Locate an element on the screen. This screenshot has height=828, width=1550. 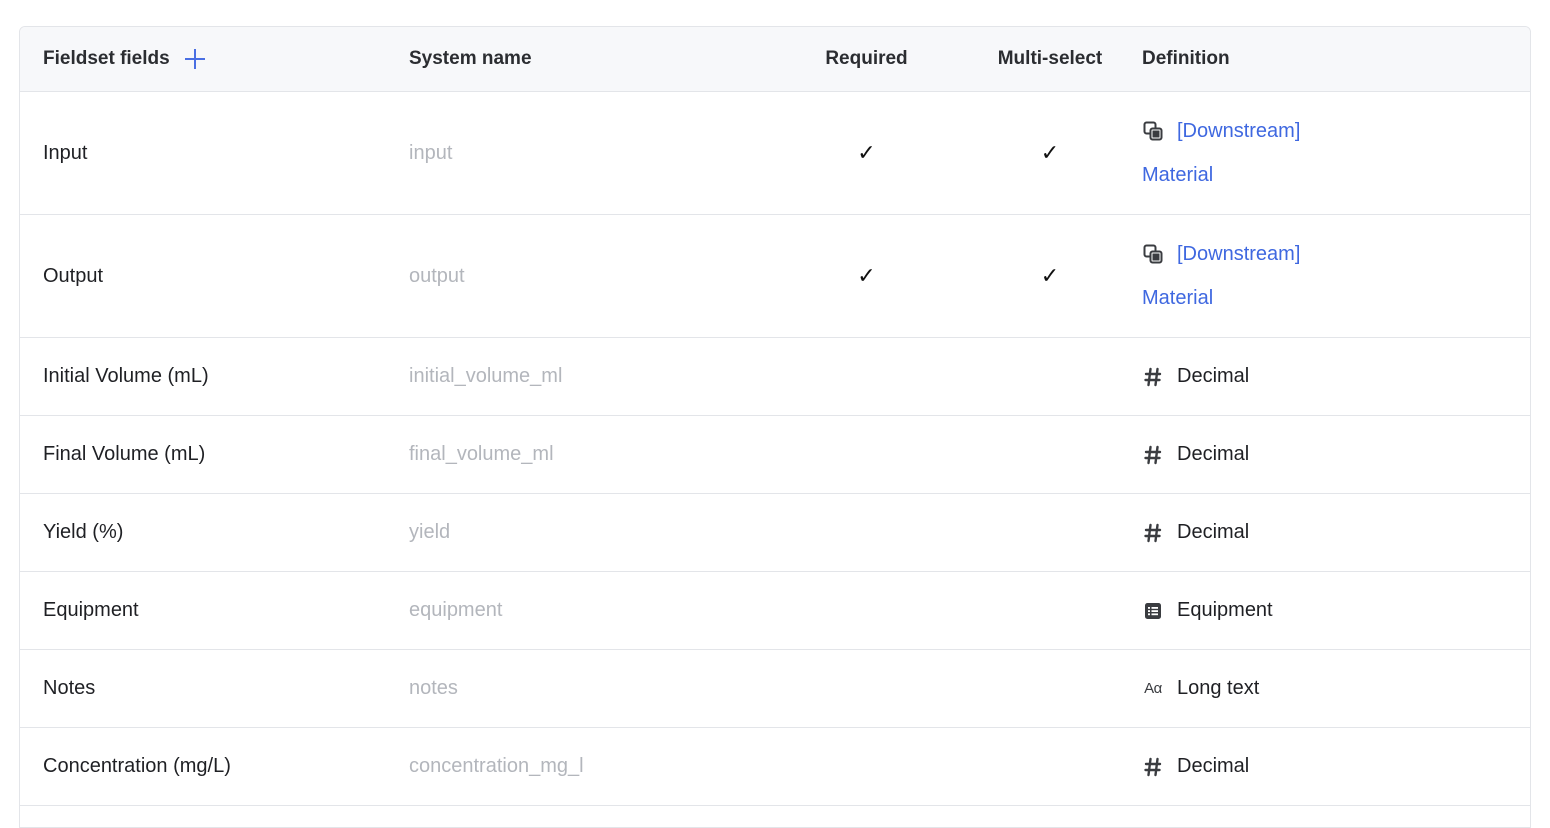
definition-type: Equipment is located at coordinates (1225, 610).